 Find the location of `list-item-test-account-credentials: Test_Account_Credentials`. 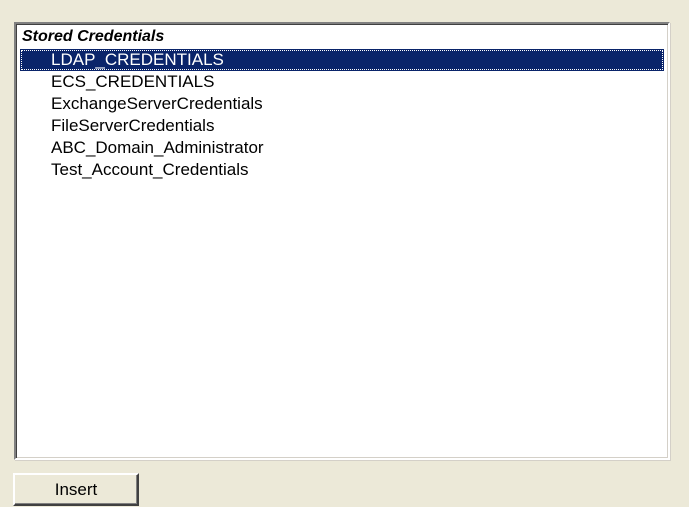

list-item-test-account-credentials: Test_Account_Credentials is located at coordinates (342, 170).